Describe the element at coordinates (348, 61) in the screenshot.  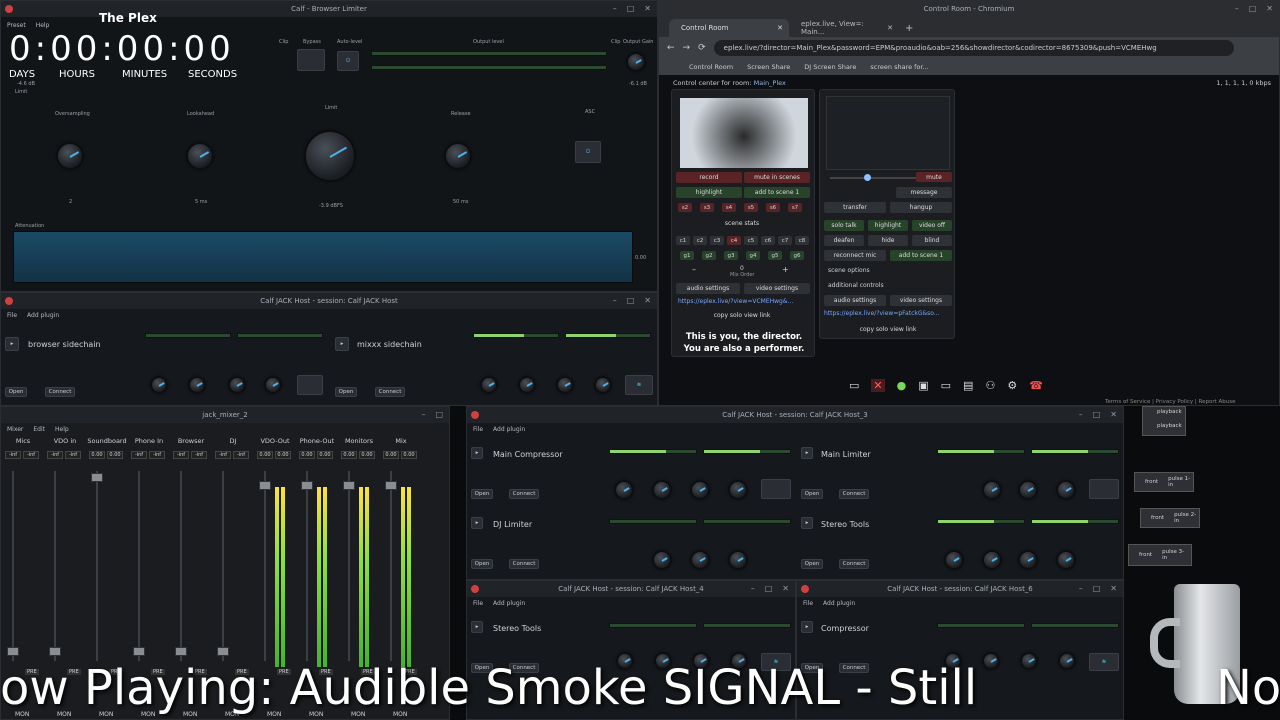
I see `autolevel-power-button: ⏻` at that location.